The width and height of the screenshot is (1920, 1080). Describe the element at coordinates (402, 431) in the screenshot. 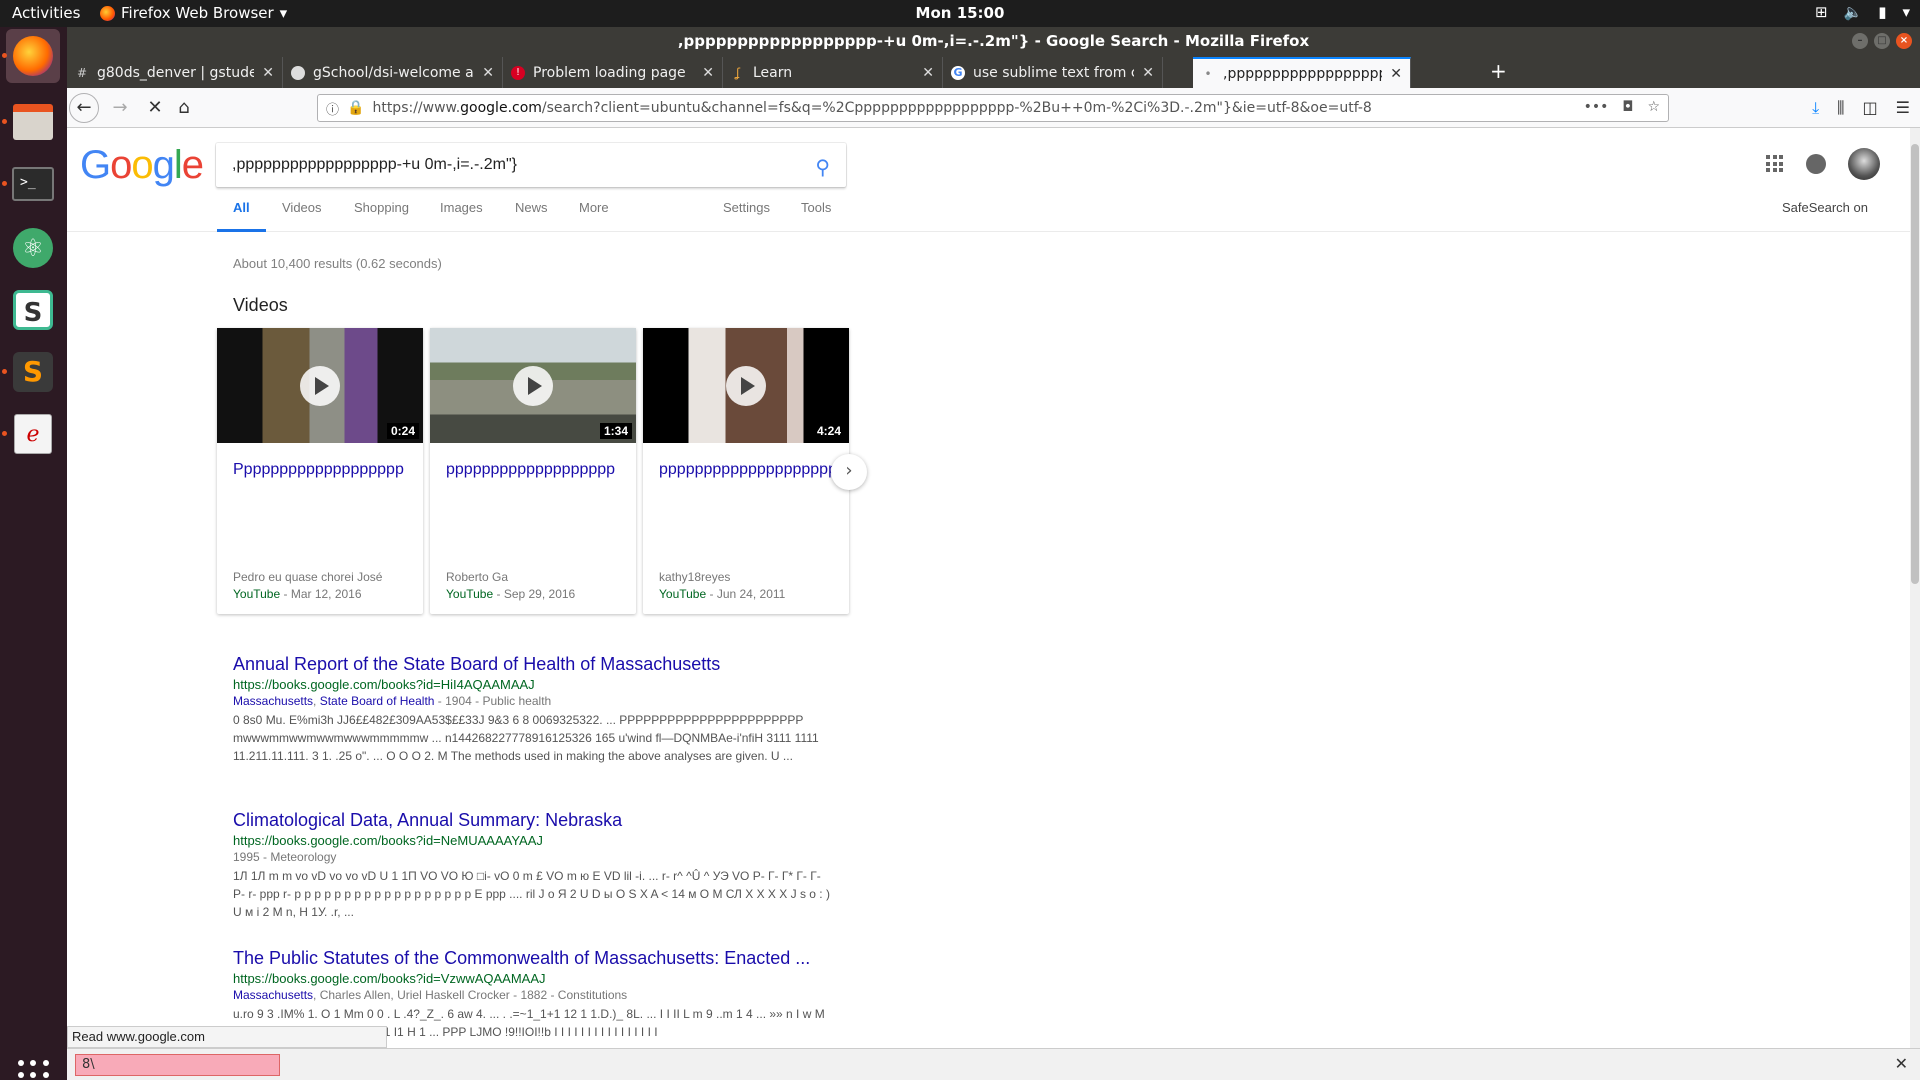

I see `video-duration: 0:24` at that location.